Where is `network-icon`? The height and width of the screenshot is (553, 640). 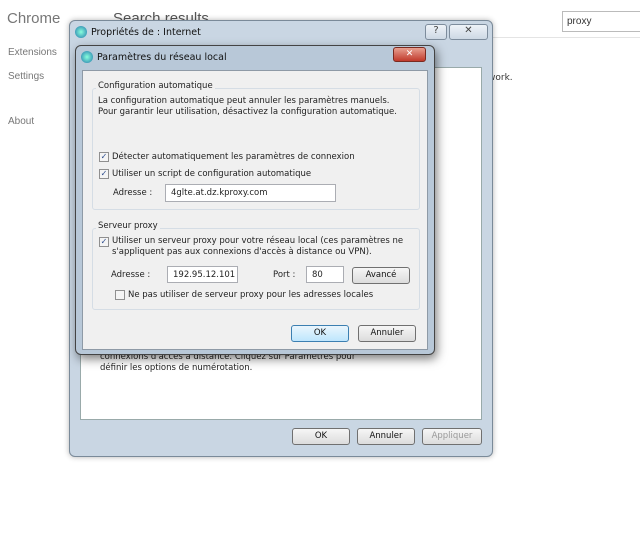
network-icon is located at coordinates (87, 57).